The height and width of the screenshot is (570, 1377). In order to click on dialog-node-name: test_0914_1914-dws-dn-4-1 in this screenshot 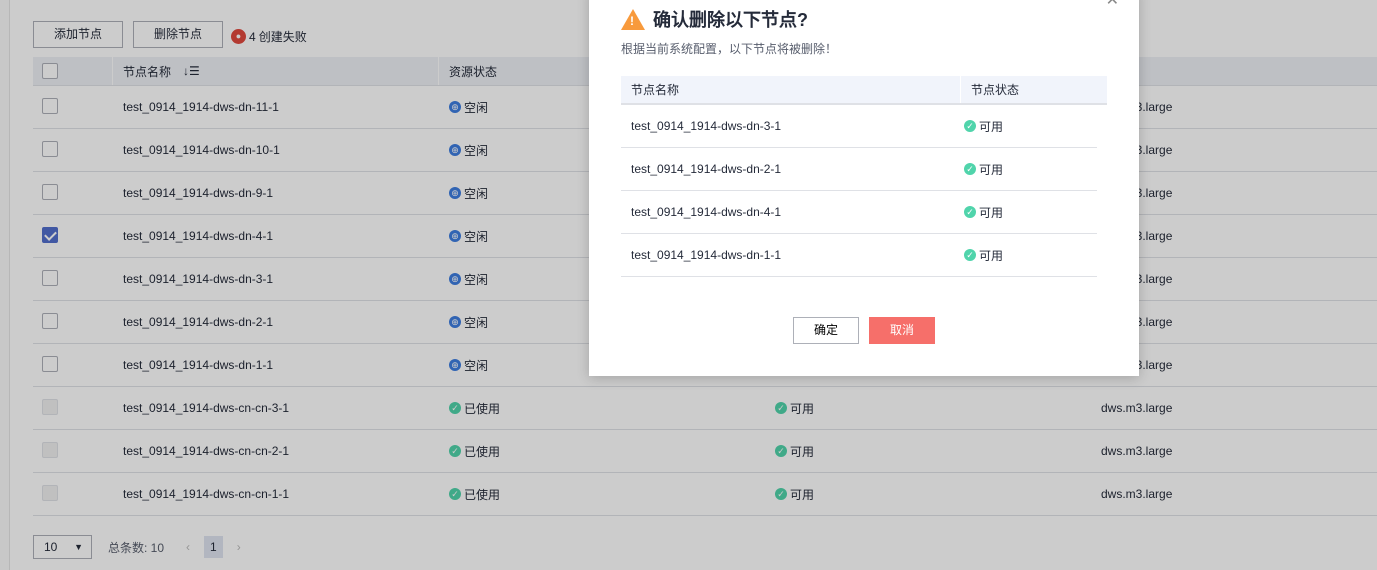, I will do `click(706, 212)`.